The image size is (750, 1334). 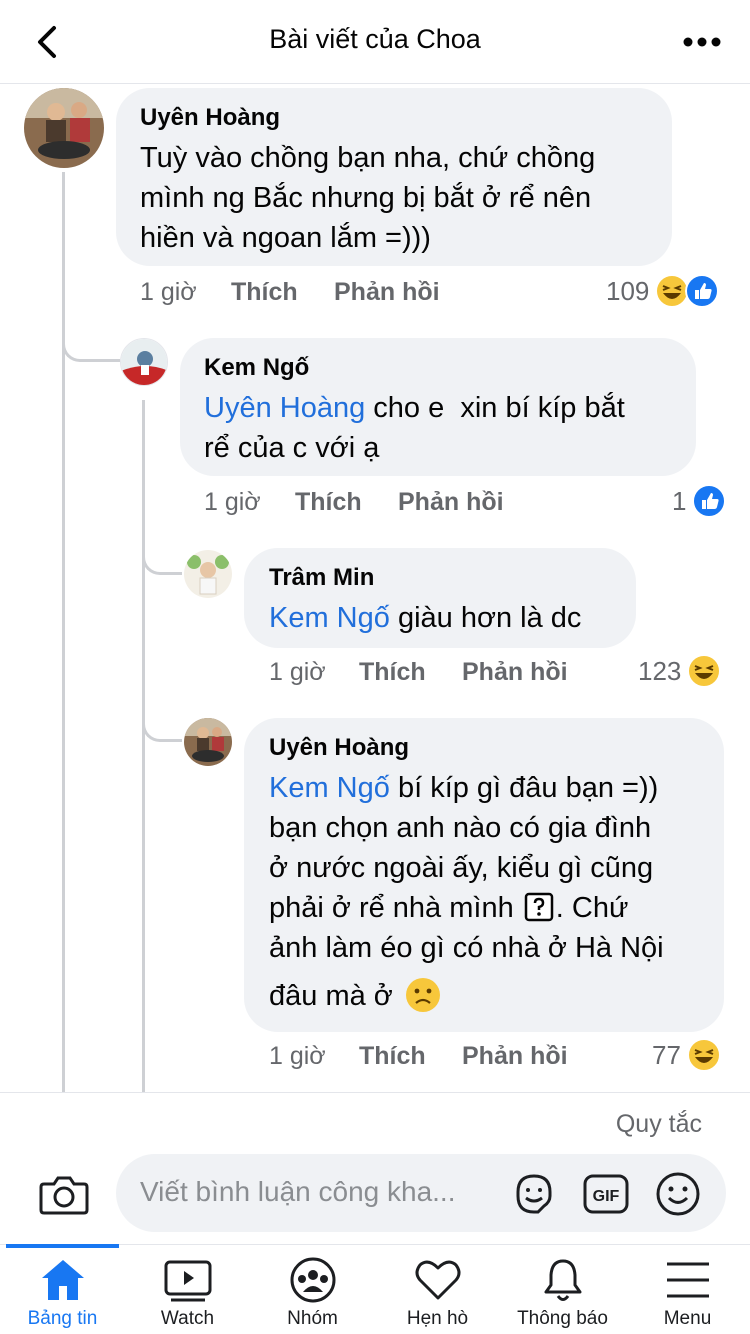 What do you see at coordinates (438, 1280) in the screenshot?
I see `heart-icon` at bounding box center [438, 1280].